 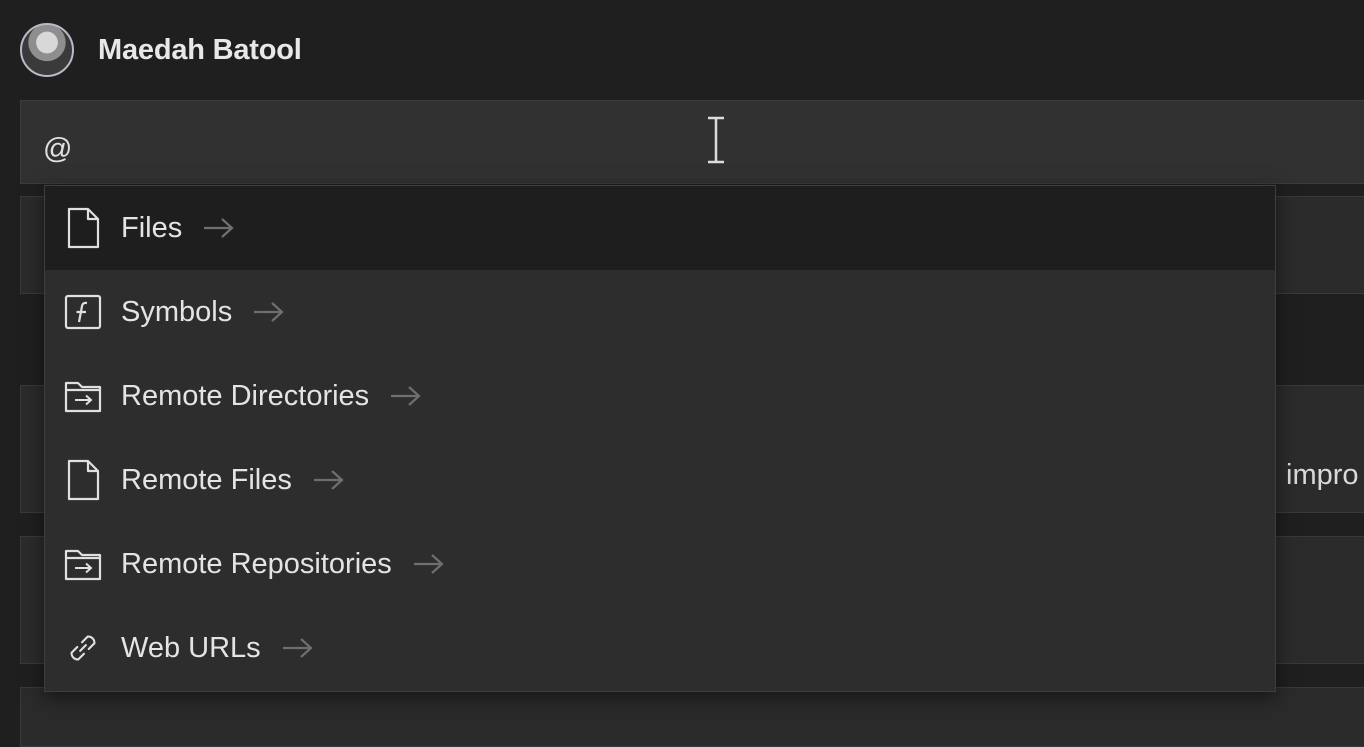 What do you see at coordinates (256, 563) in the screenshot?
I see `menu-item-label: Remote Repositories` at bounding box center [256, 563].